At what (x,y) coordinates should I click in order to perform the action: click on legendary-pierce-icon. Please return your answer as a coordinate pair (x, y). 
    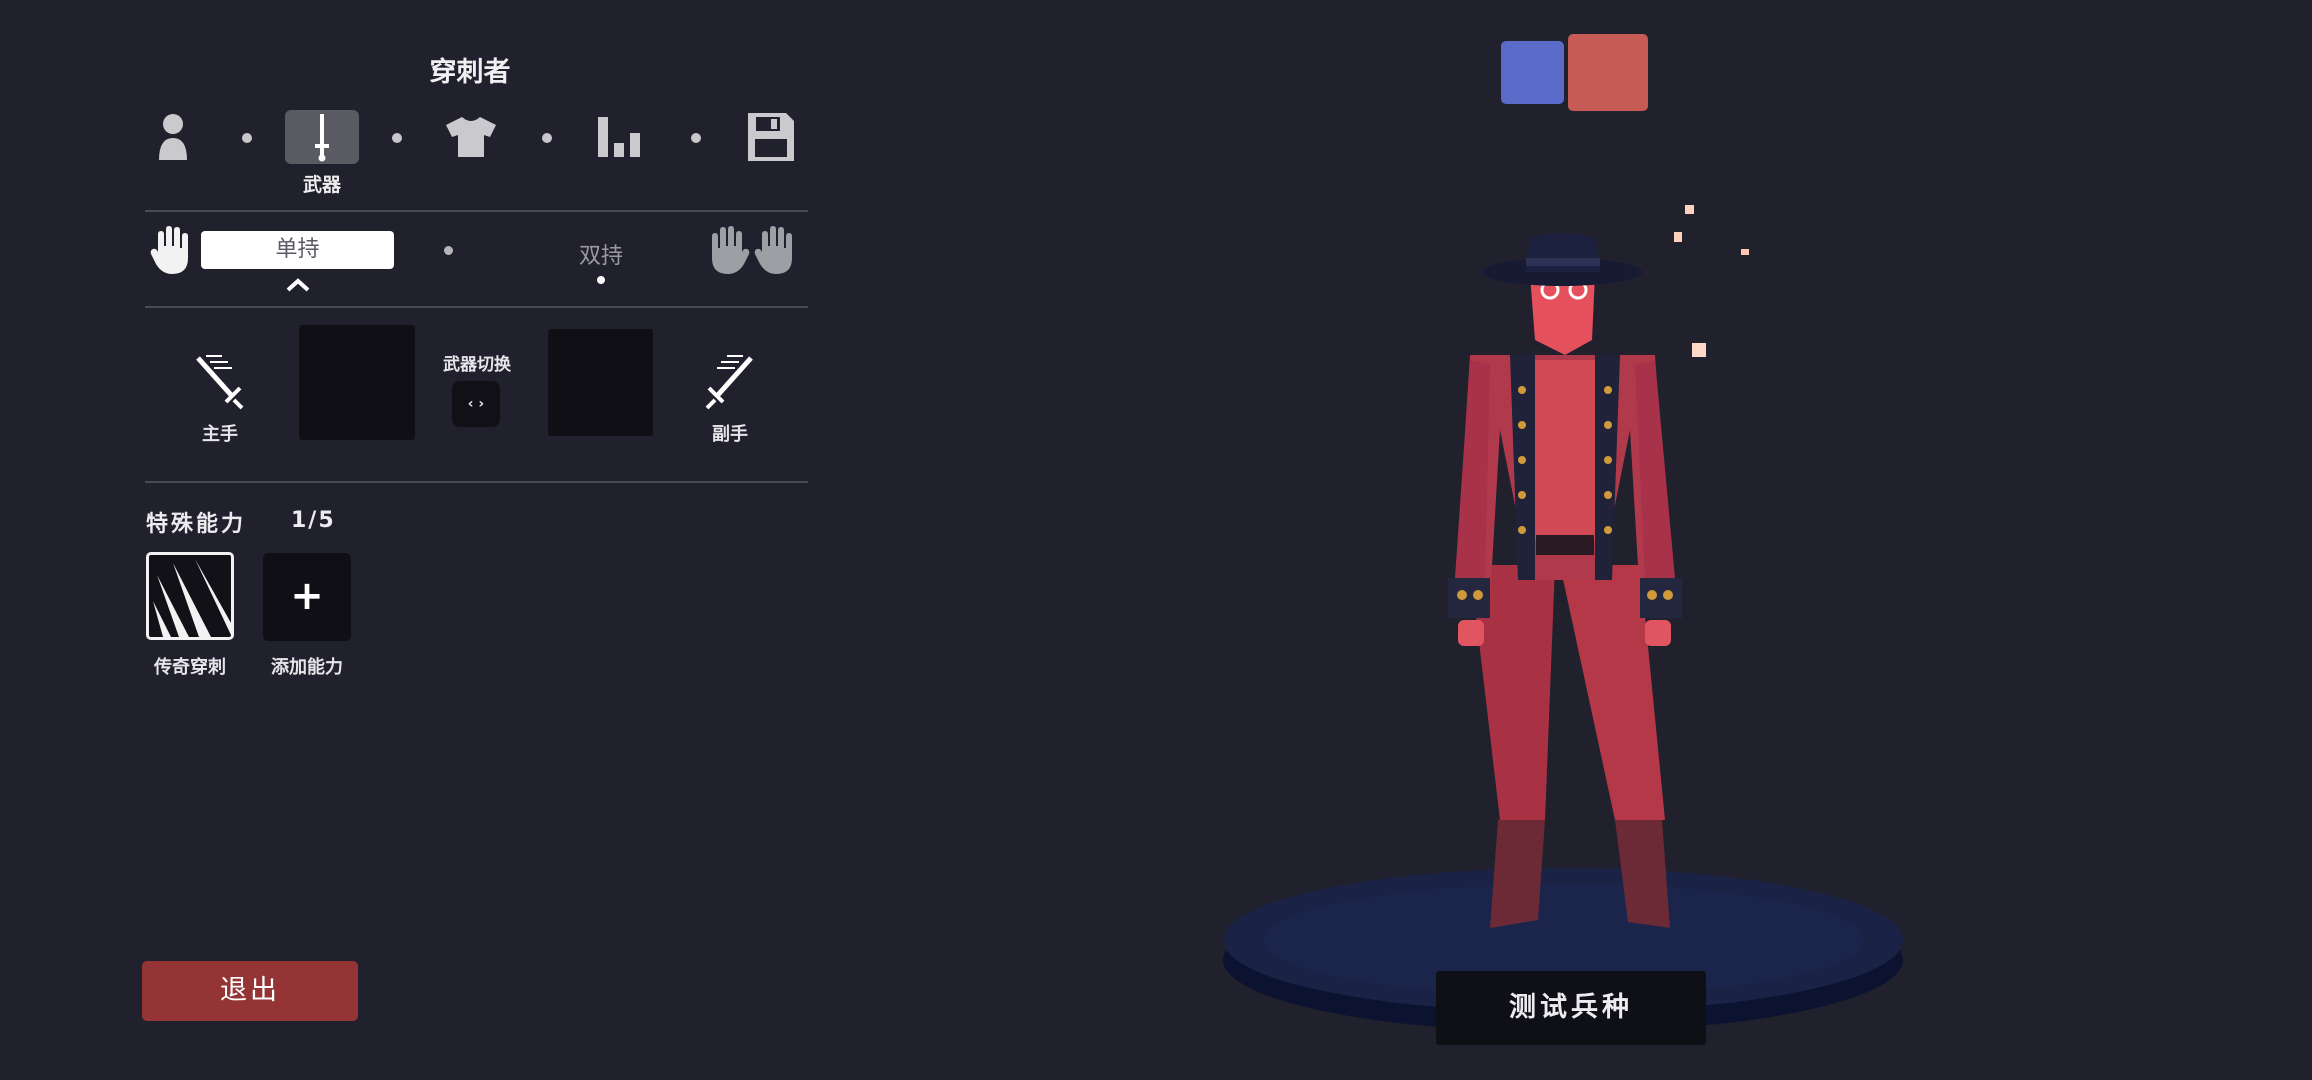
    Looking at the image, I should click on (192, 598).